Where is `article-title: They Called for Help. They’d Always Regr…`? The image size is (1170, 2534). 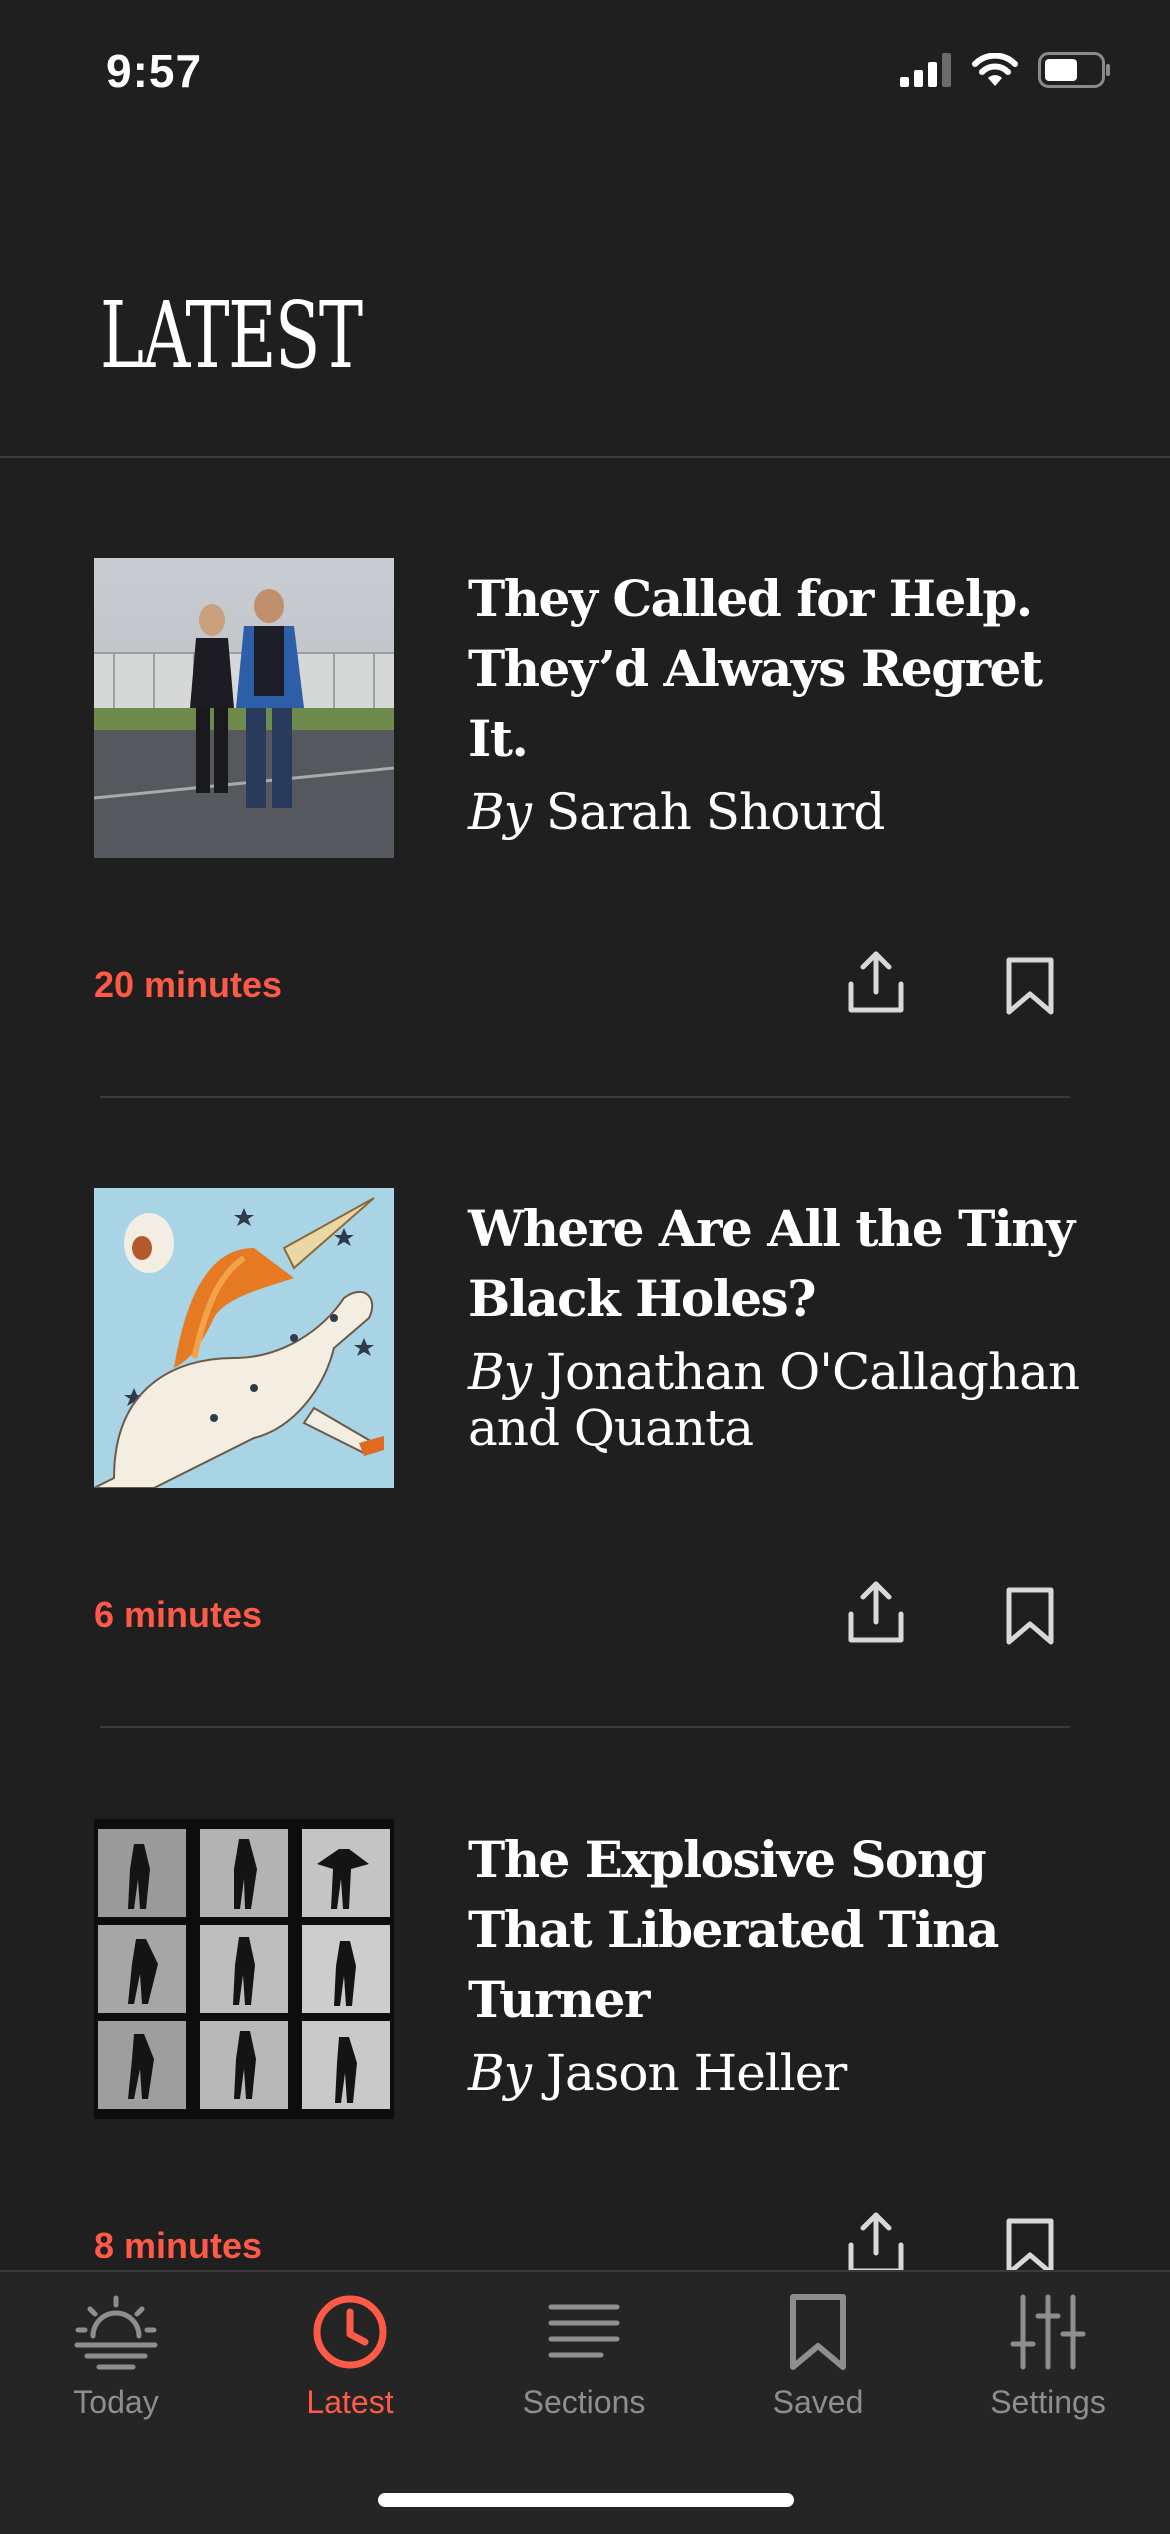 article-title: They Called for Help. They’d Always Regr… is located at coordinates (778, 669).